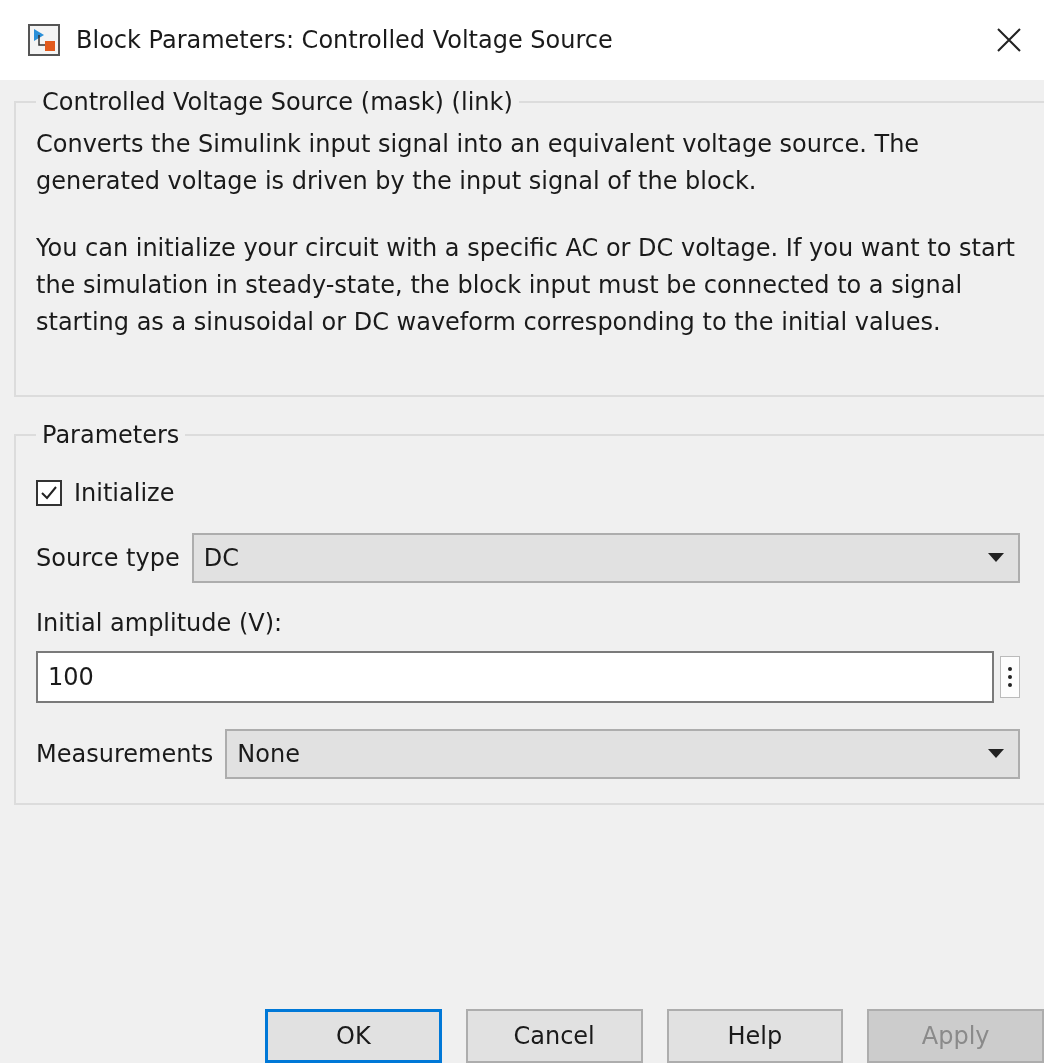 This screenshot has width=1044, height=1063. Describe the element at coordinates (622, 754) in the screenshot. I see `dropdown: None` at that location.